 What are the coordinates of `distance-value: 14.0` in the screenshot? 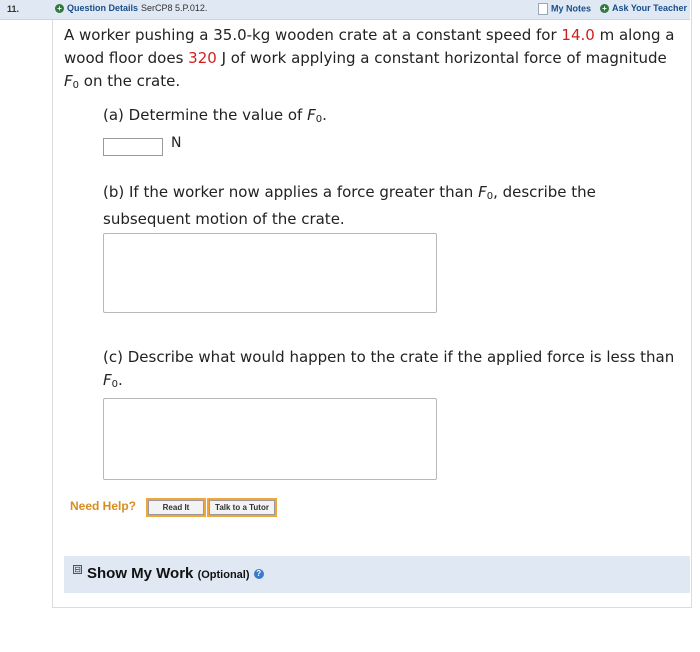 It's located at (578, 35).